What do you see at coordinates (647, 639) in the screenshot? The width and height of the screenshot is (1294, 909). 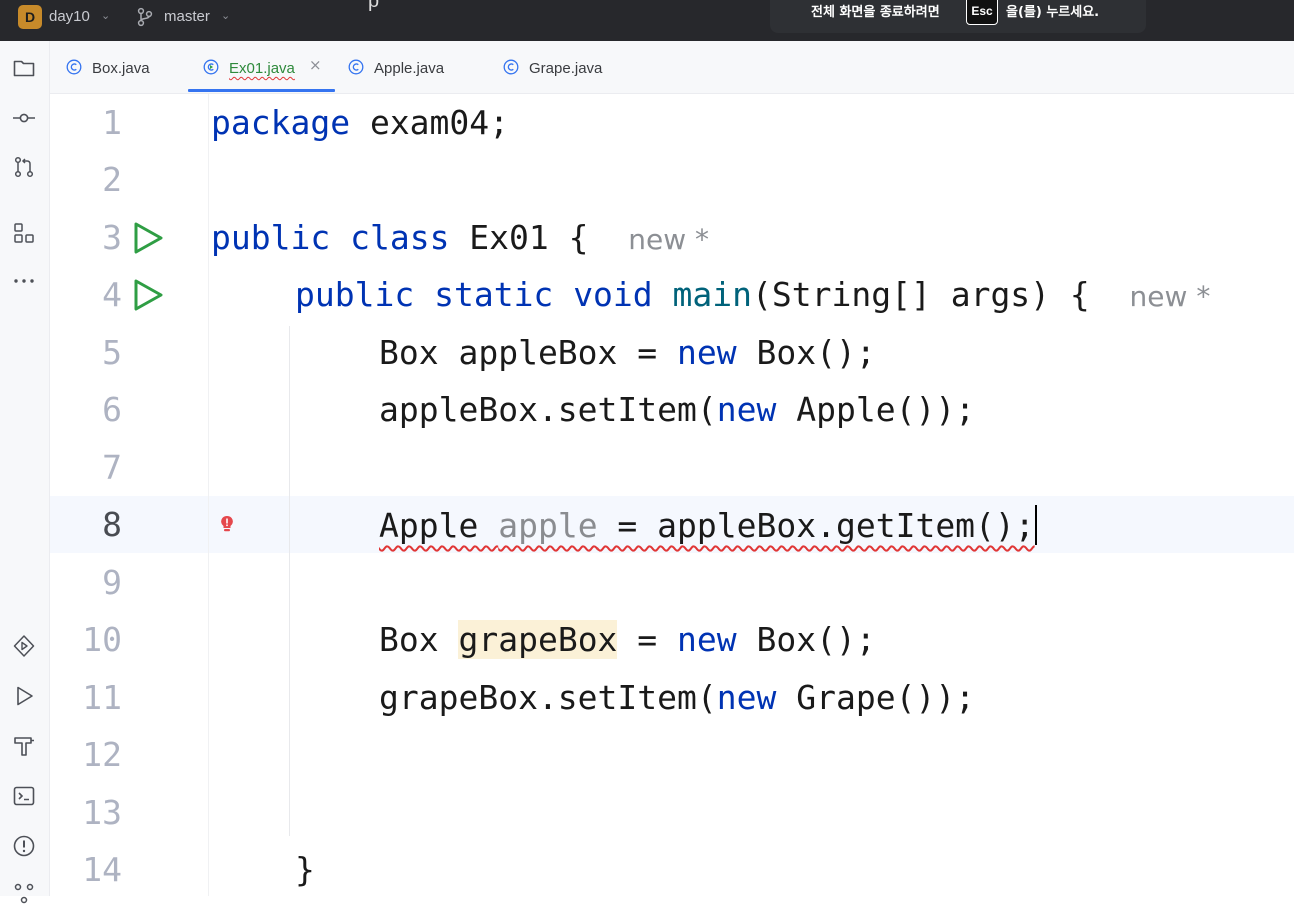 I see `code-text: =` at bounding box center [647, 639].